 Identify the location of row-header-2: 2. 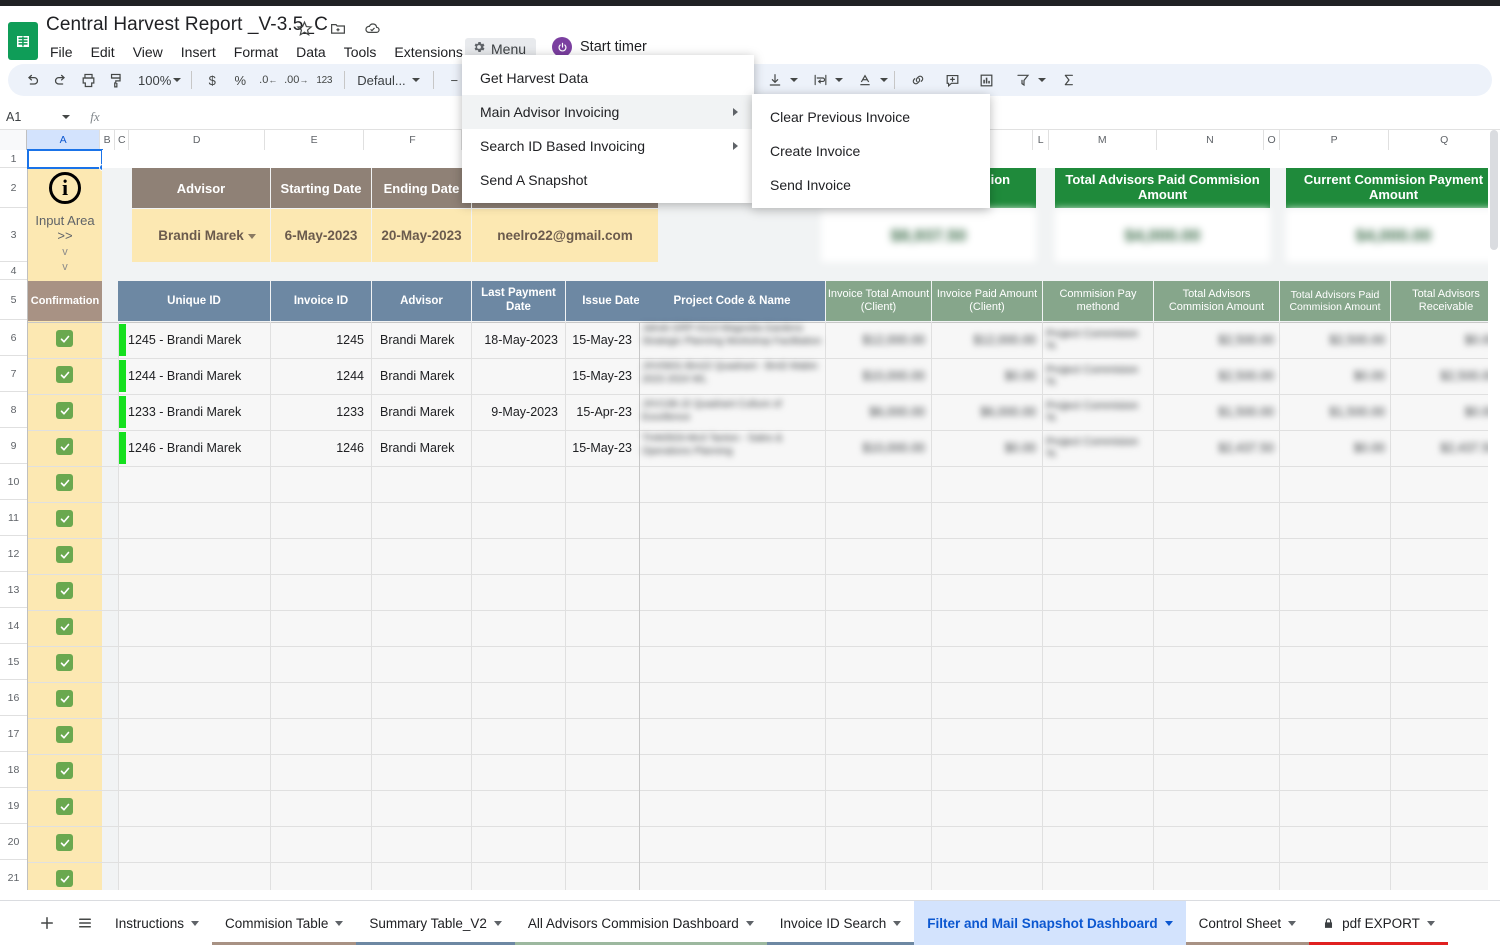
(13, 188).